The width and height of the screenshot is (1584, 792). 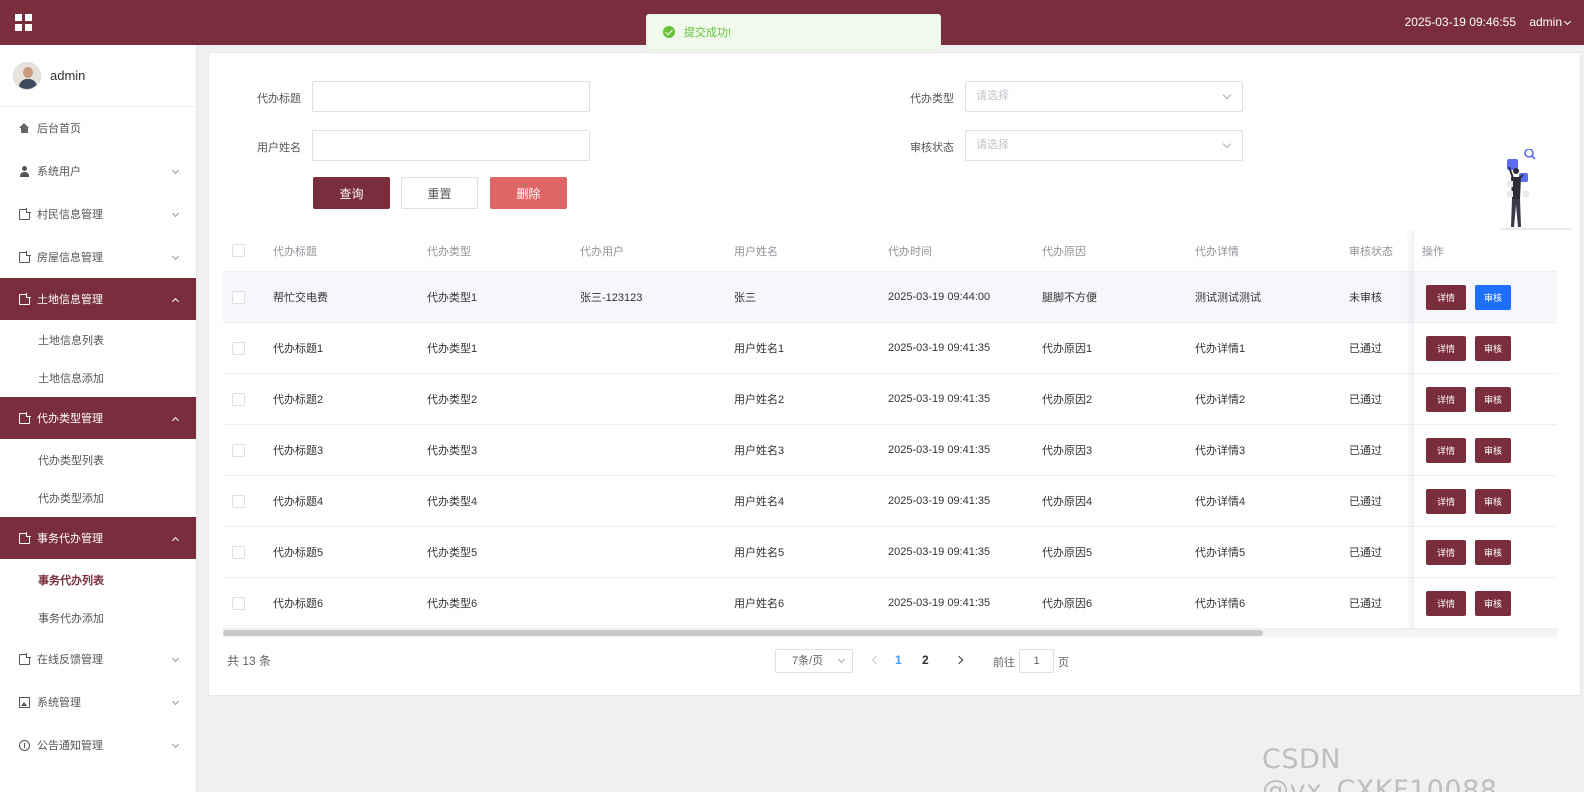 I want to click on header-status: 审核状态, so click(x=1371, y=251).